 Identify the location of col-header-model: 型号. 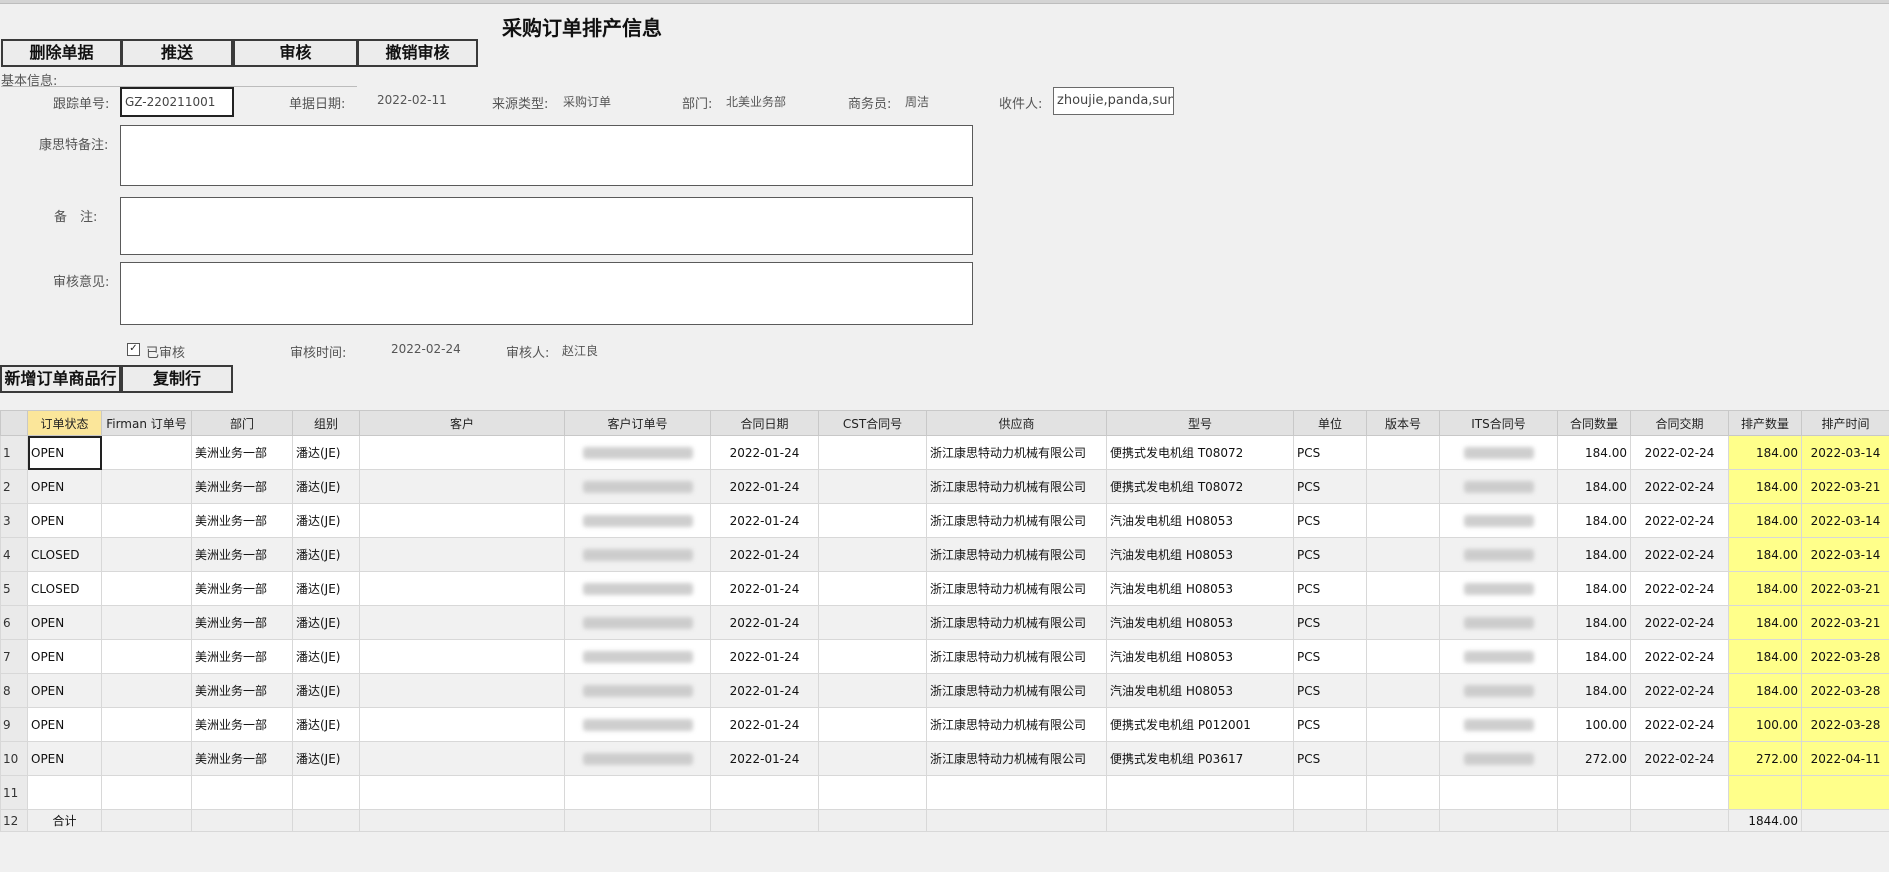
(1200, 423).